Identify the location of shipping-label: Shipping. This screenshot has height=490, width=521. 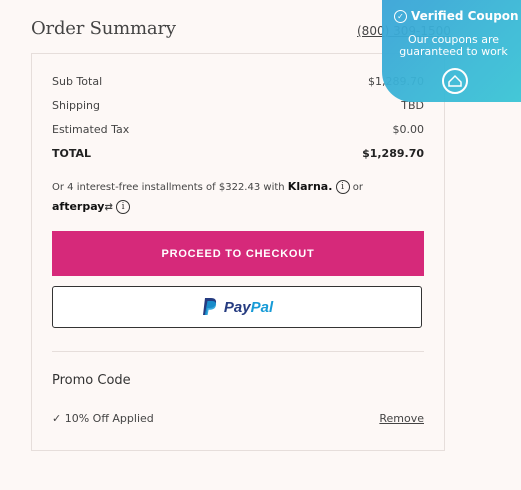
(76, 105).